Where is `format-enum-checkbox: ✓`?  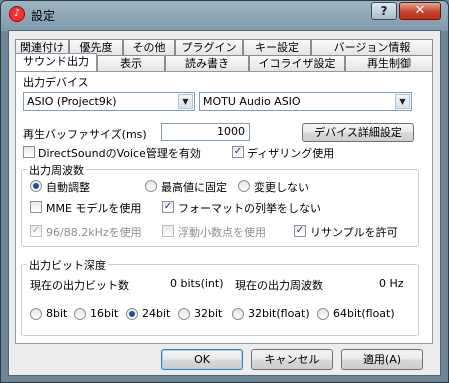
format-enum-checkbox: ✓ is located at coordinates (168, 207).